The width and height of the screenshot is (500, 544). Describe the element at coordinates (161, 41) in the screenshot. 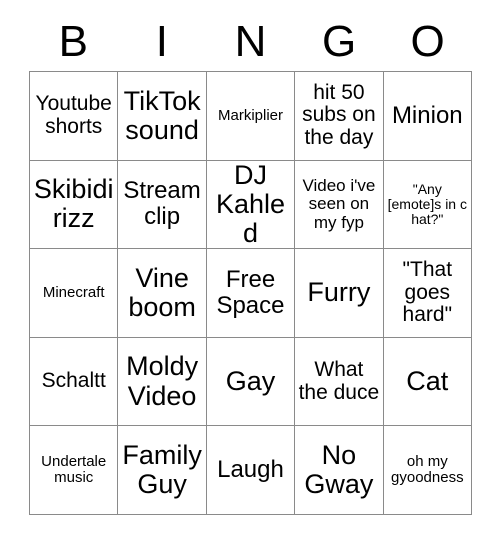

I see `bingo-header-letter-i: I` at that location.